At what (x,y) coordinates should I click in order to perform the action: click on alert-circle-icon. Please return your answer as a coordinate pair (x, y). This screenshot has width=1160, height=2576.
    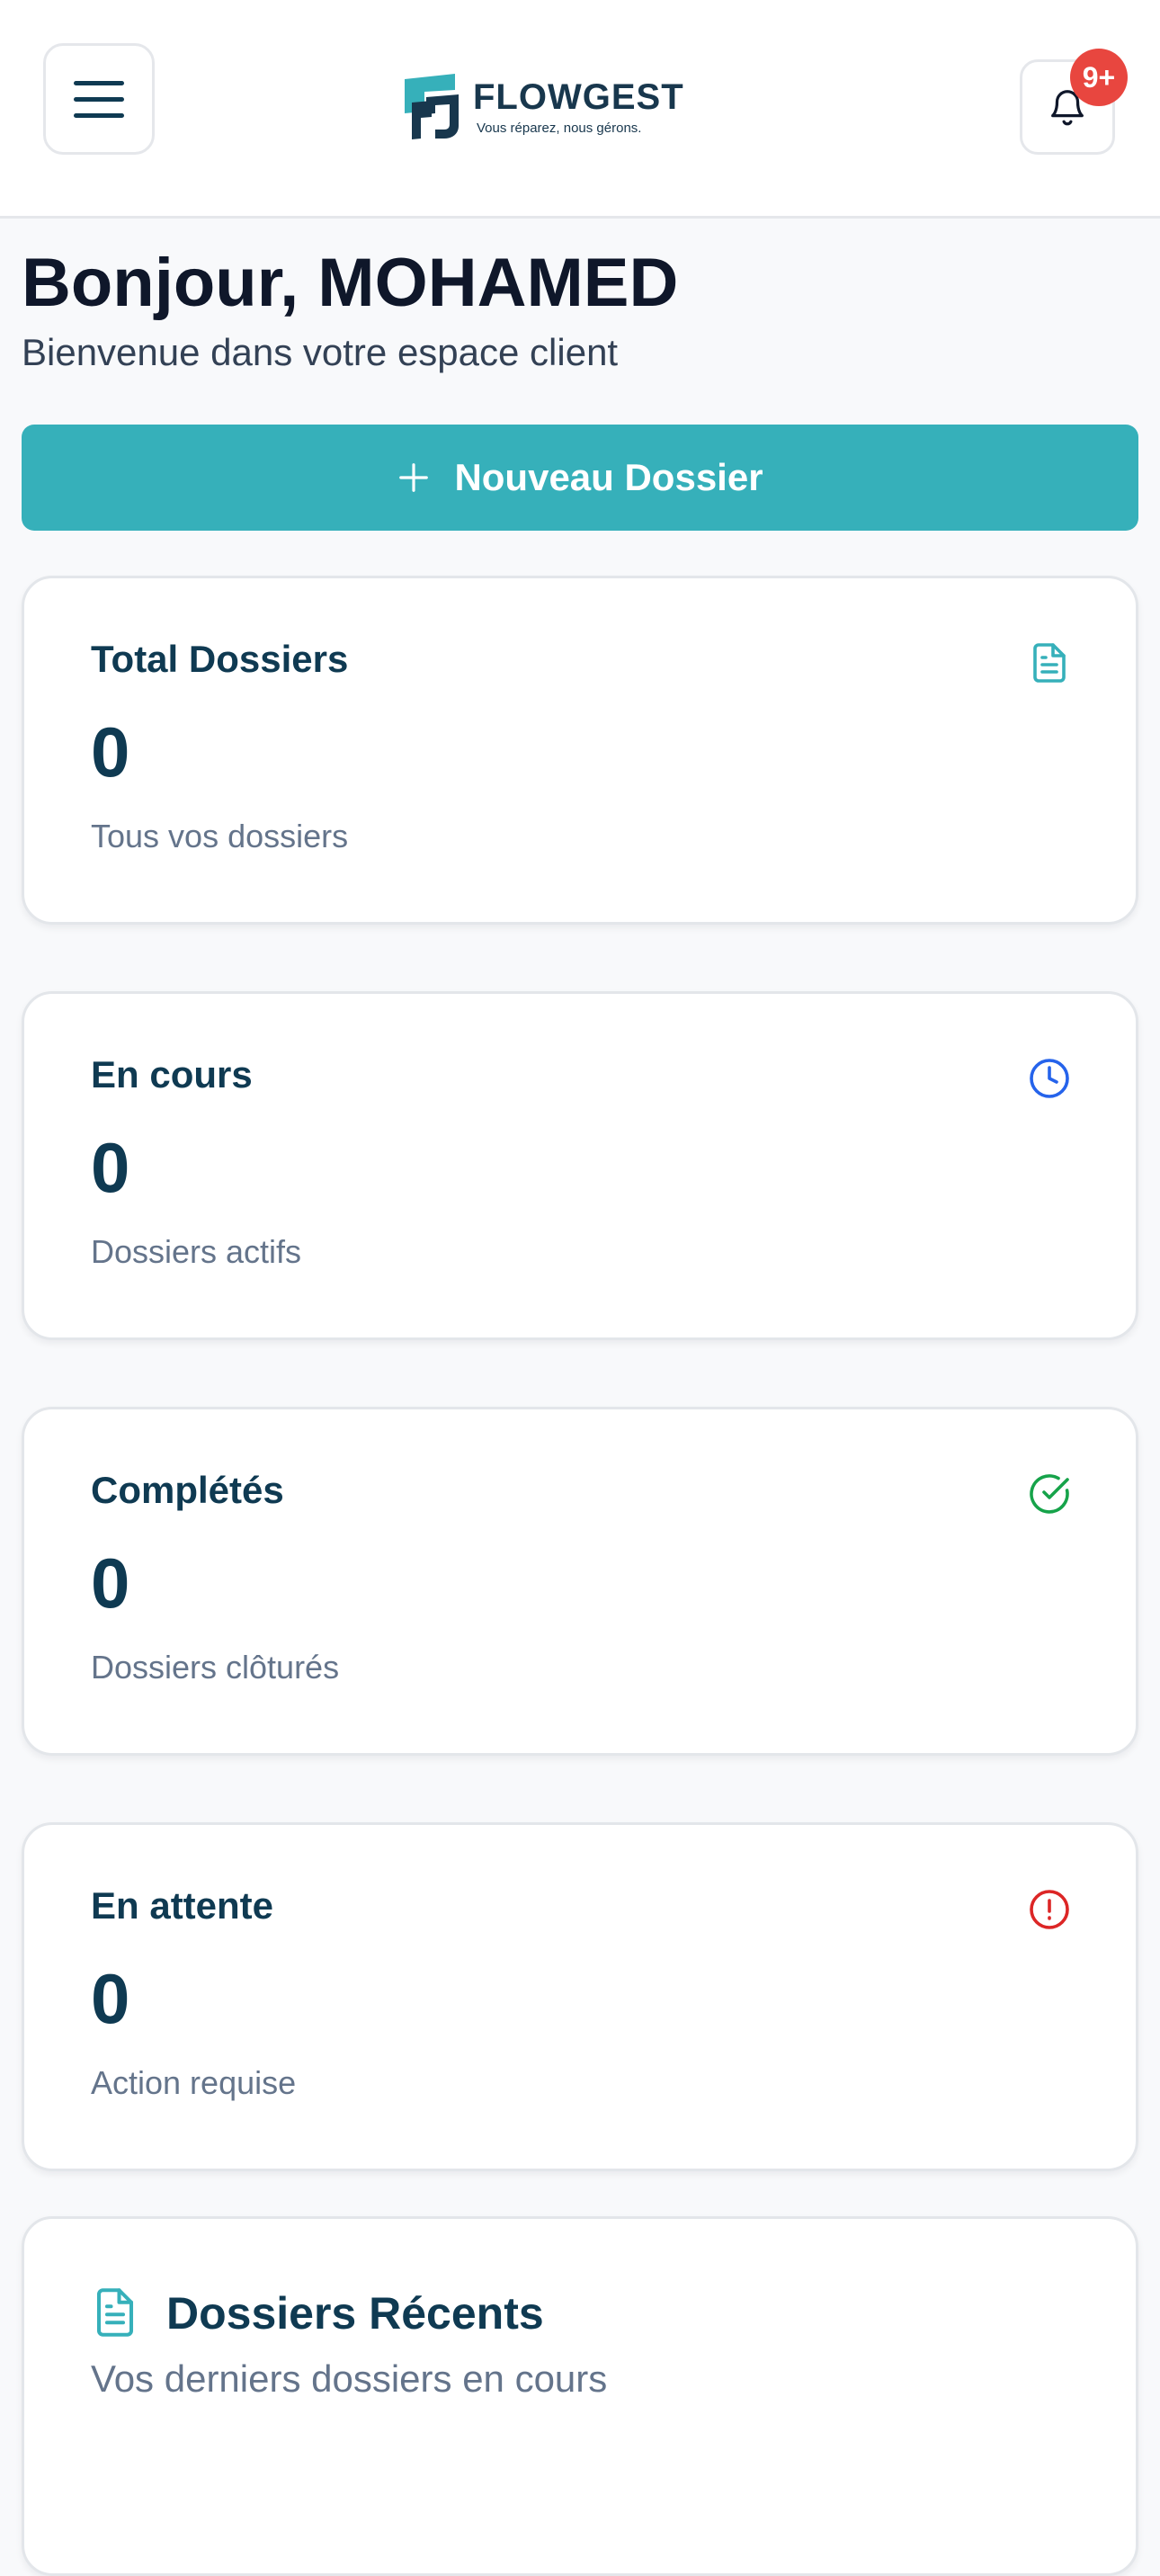
    Looking at the image, I should click on (1049, 1909).